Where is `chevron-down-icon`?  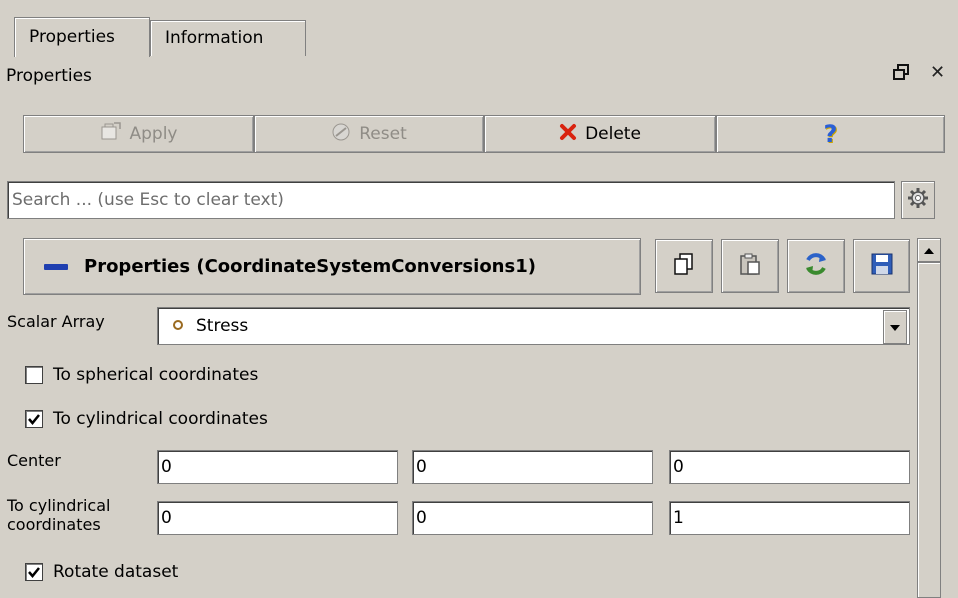
chevron-down-icon is located at coordinates (895, 327).